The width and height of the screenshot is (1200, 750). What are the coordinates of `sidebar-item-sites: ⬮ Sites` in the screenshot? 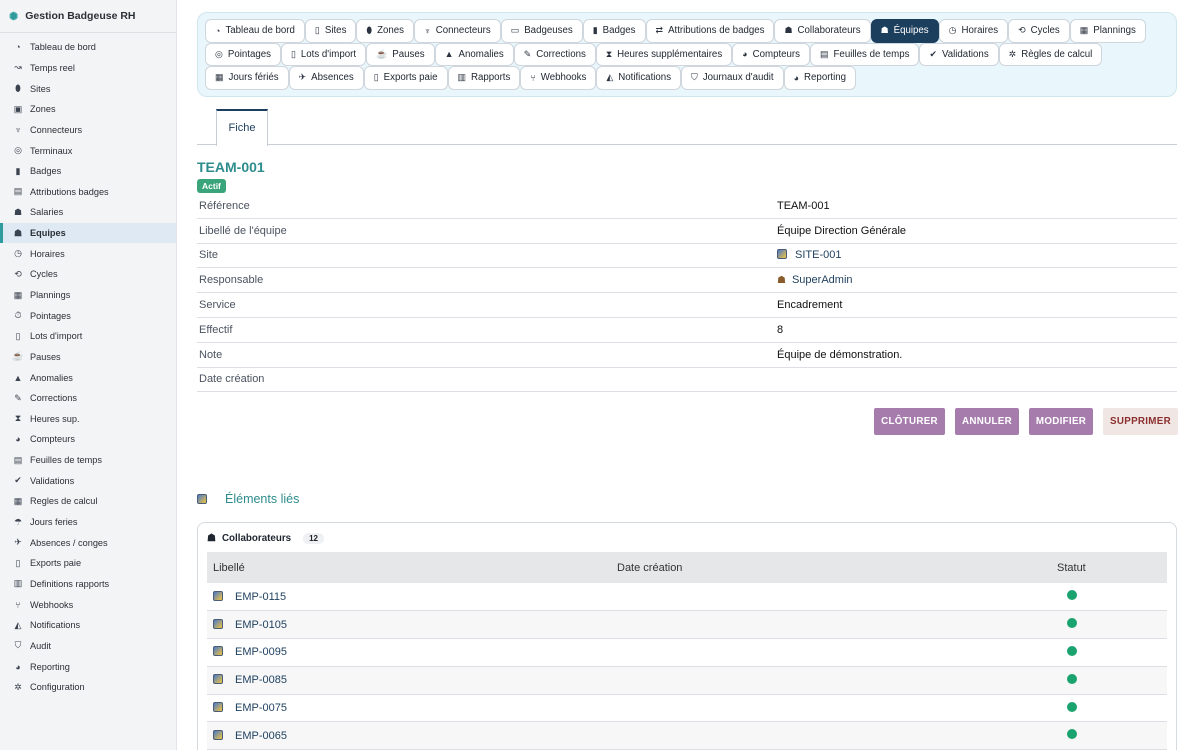 It's located at (88, 88).